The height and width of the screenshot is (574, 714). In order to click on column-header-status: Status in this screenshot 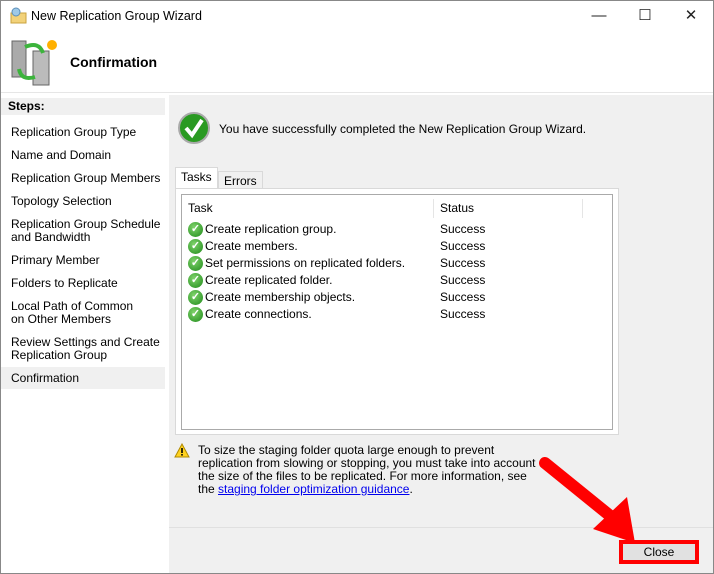, I will do `click(508, 208)`.